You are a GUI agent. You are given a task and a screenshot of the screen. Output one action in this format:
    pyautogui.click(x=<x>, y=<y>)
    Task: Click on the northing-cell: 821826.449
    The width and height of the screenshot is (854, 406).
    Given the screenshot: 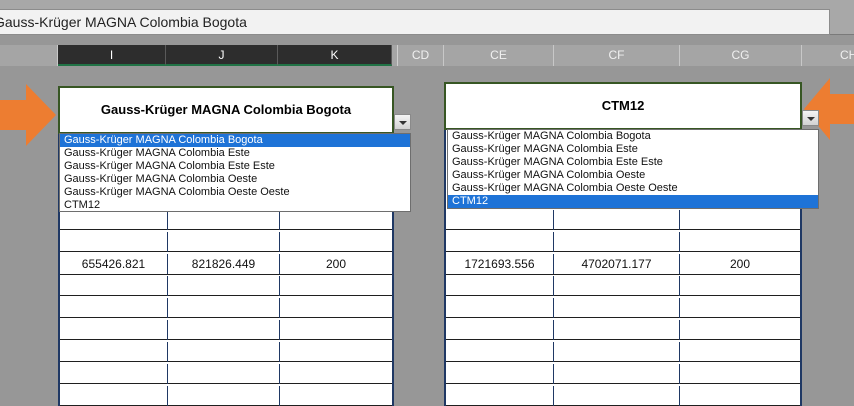 What is the action you would take?
    pyautogui.click(x=224, y=264)
    